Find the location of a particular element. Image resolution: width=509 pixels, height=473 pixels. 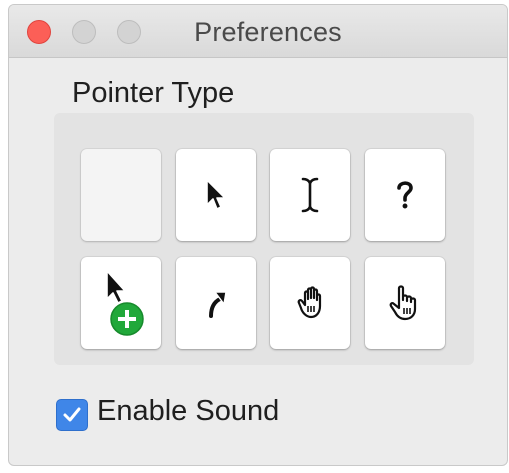

pointer-tile-ibeam is located at coordinates (310, 195).